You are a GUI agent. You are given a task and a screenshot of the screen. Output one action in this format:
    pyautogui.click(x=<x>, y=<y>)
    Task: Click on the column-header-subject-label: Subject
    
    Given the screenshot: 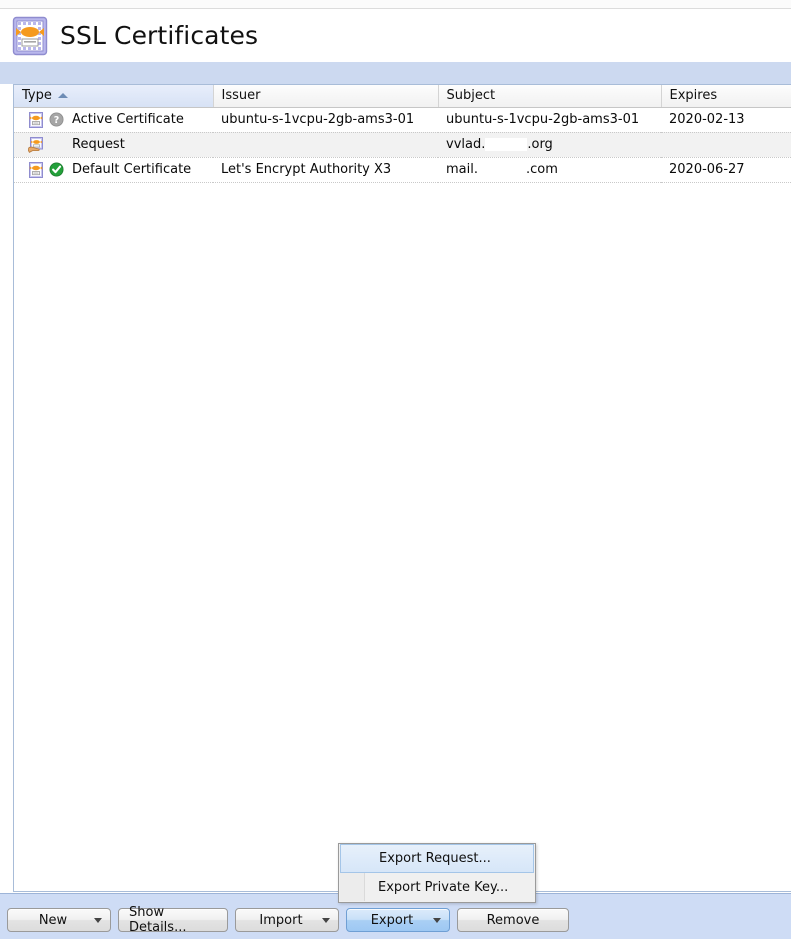 What is the action you would take?
    pyautogui.click(x=471, y=96)
    